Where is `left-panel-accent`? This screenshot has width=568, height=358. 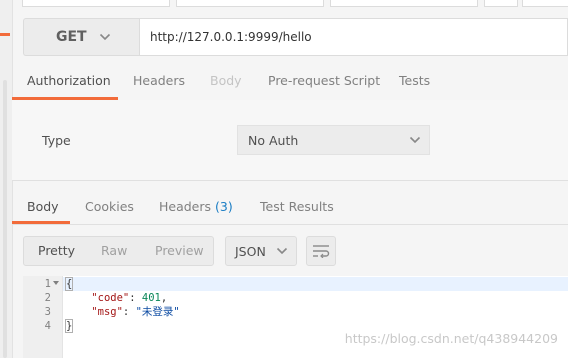
left-panel-accent is located at coordinates (5, 34).